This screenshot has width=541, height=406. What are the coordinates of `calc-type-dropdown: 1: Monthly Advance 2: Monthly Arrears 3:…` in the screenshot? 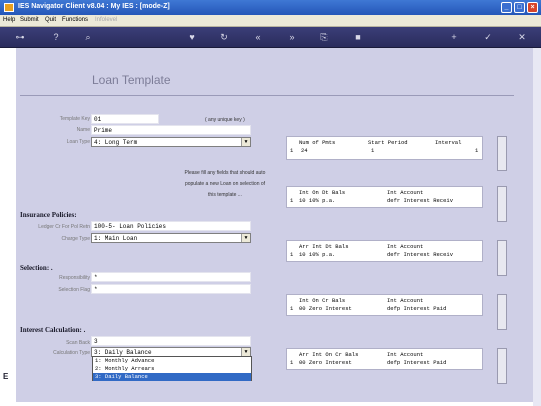 It's located at (172, 368).